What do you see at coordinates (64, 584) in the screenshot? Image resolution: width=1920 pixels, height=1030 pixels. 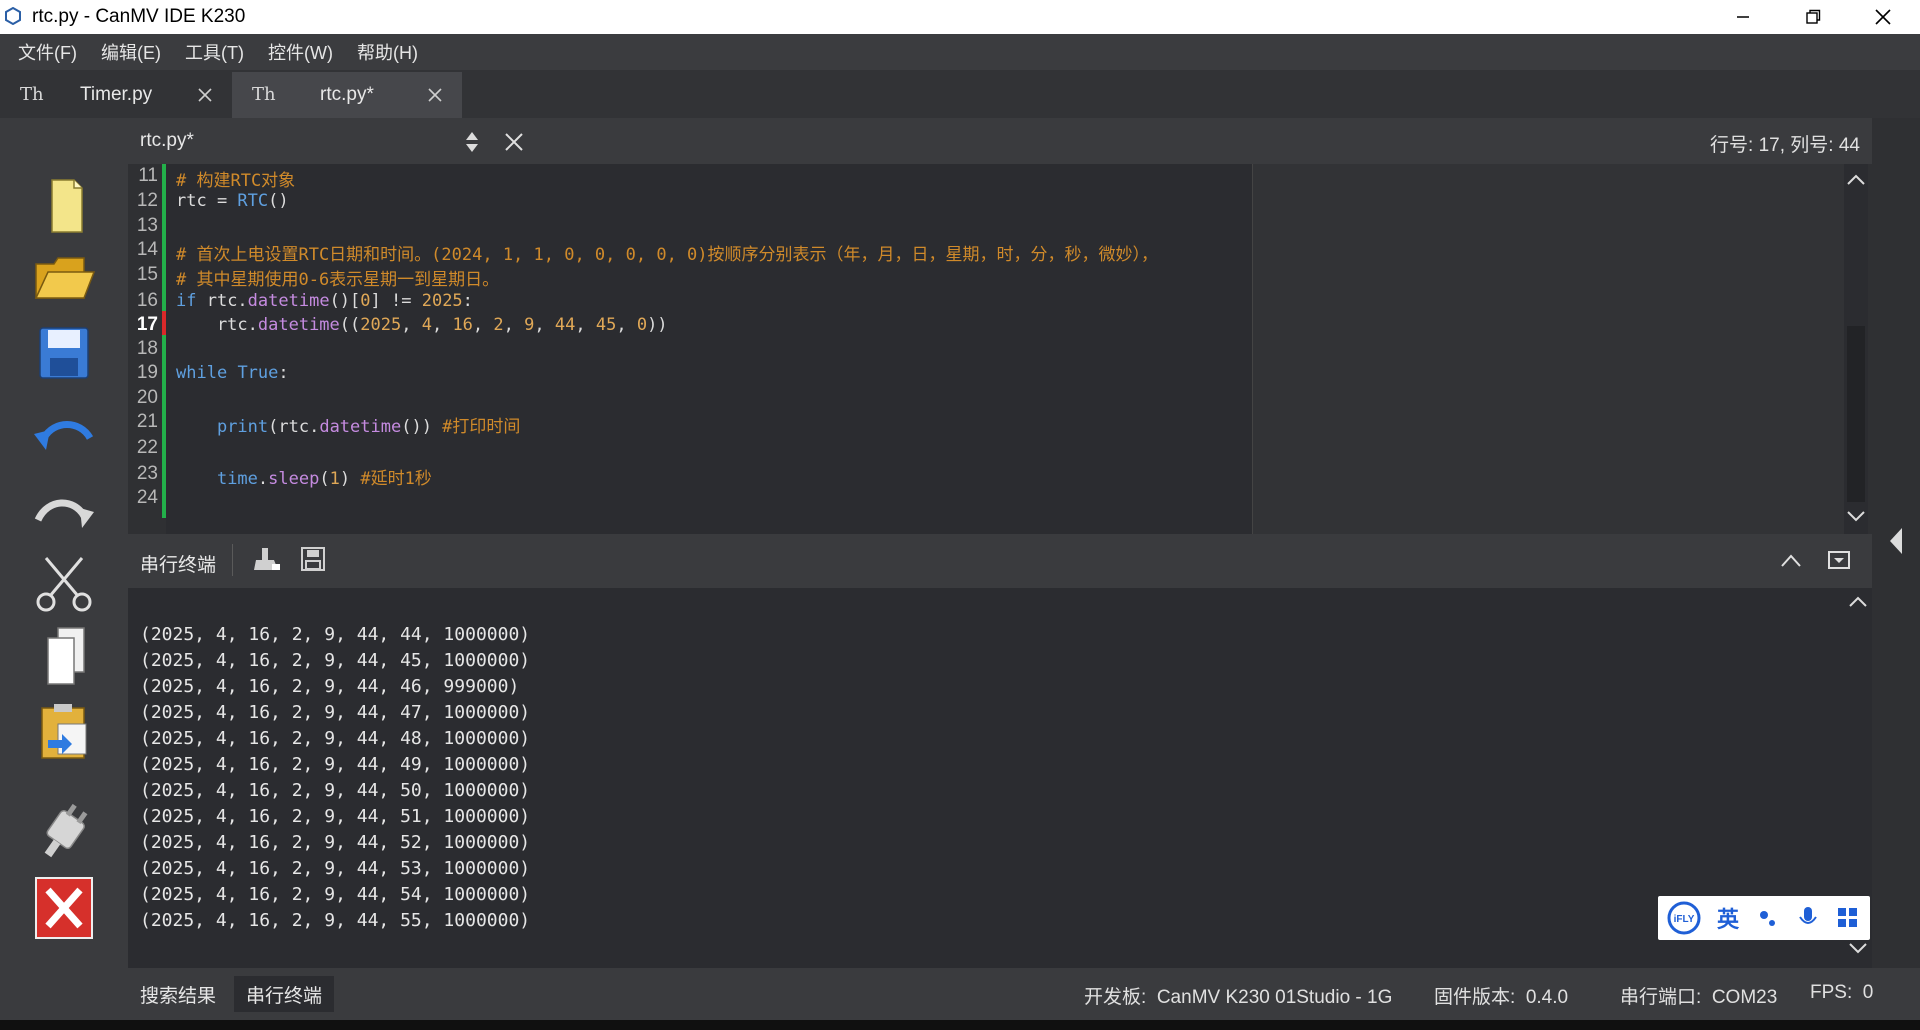 I see `cut-icon` at bounding box center [64, 584].